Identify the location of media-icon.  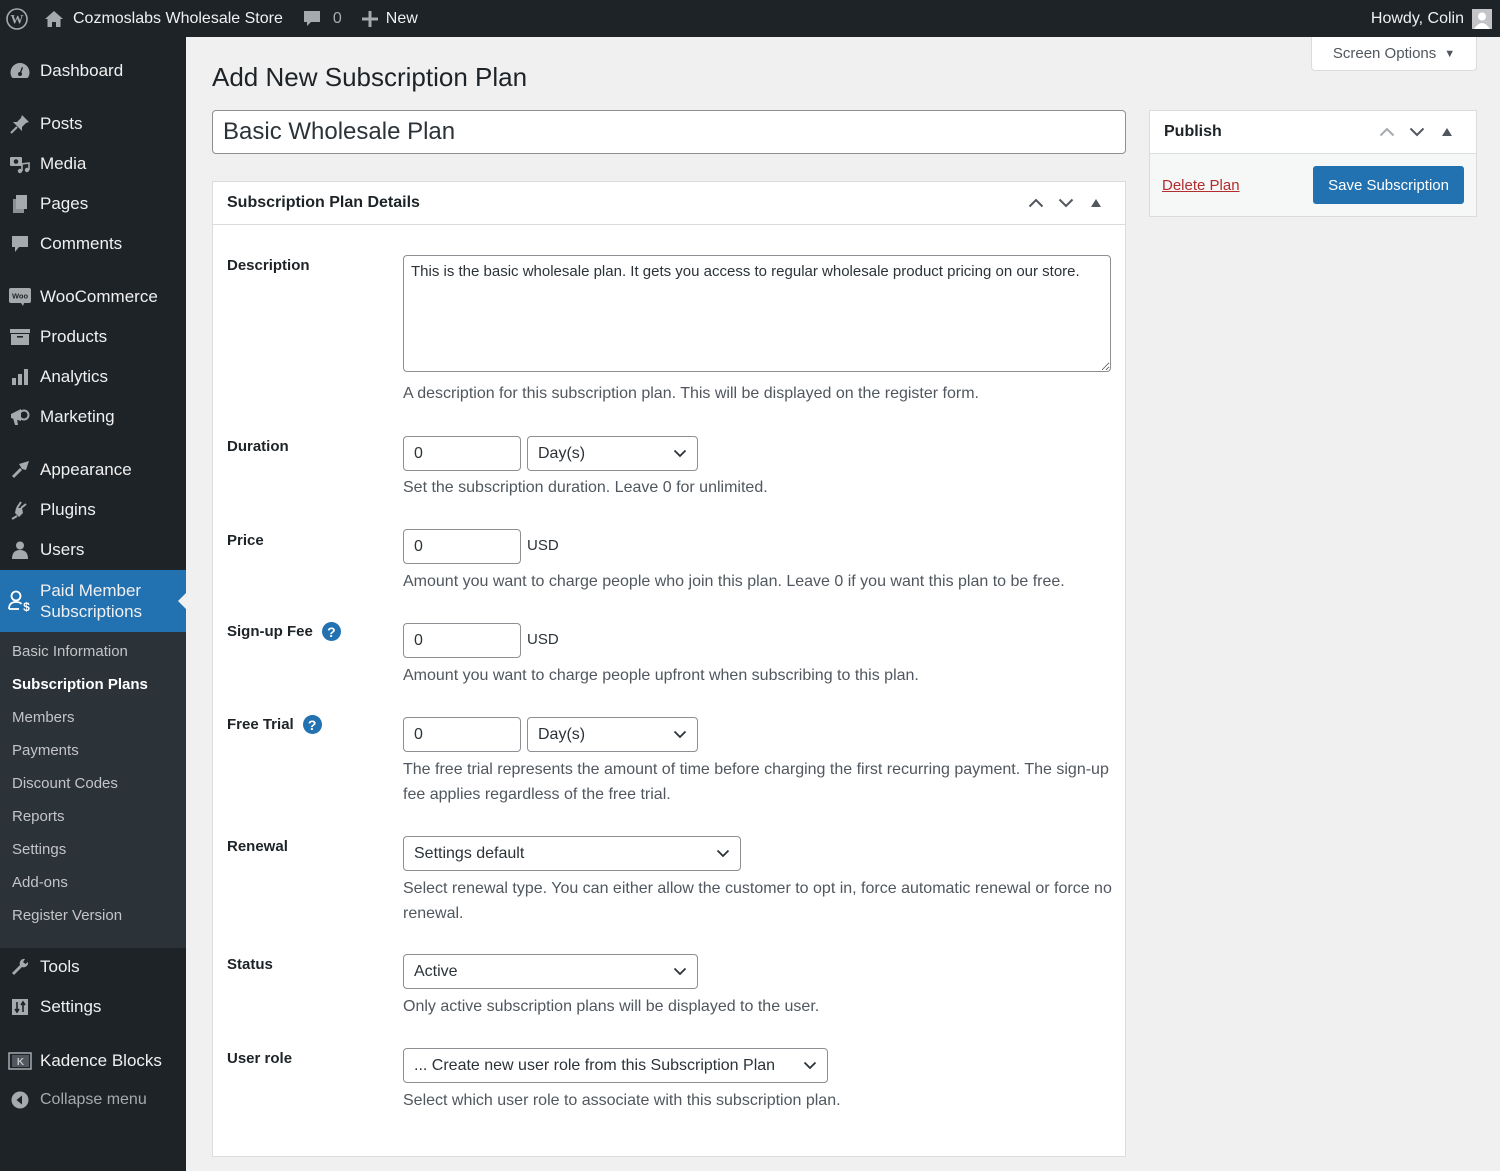
(20, 164).